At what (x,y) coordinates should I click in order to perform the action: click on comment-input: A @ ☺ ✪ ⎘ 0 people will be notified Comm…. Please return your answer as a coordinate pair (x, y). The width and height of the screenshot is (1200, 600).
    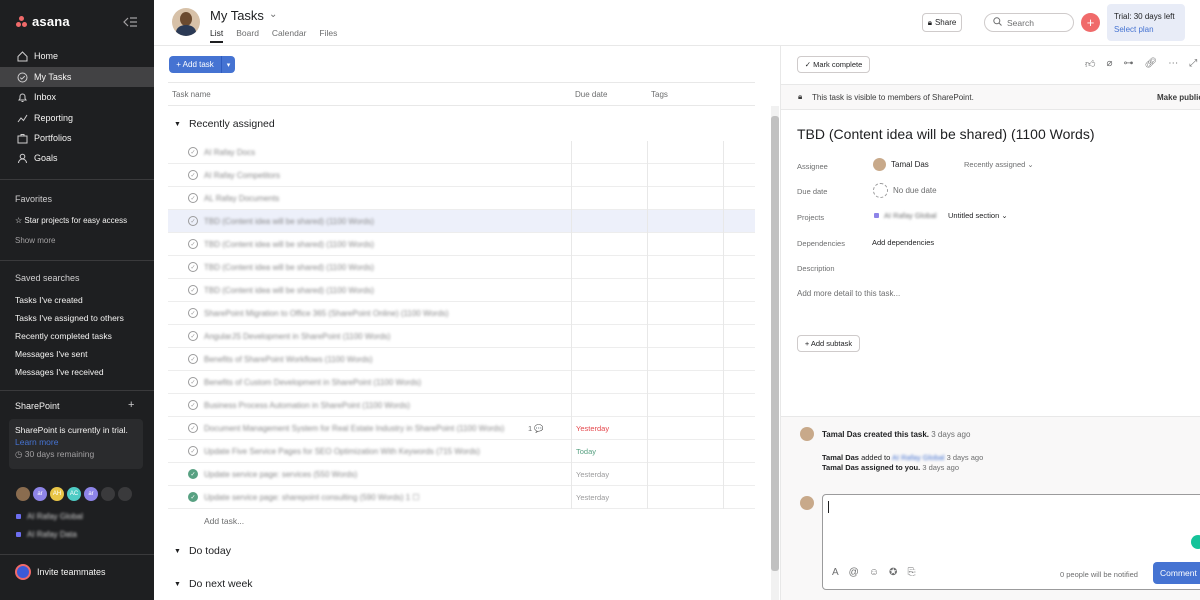
    Looking at the image, I should click on (1011, 542).